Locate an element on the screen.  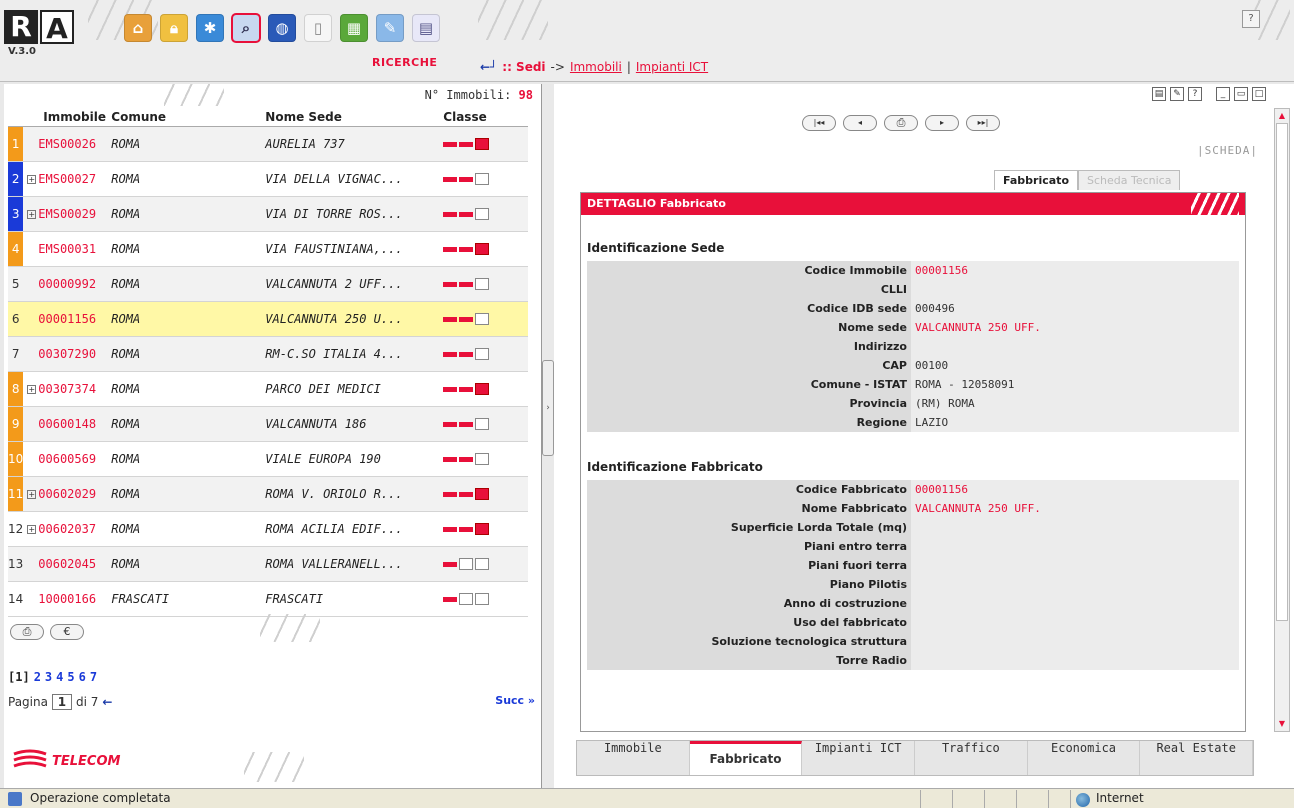
row-immobile: +00602029 is located at coordinates (65, 494).